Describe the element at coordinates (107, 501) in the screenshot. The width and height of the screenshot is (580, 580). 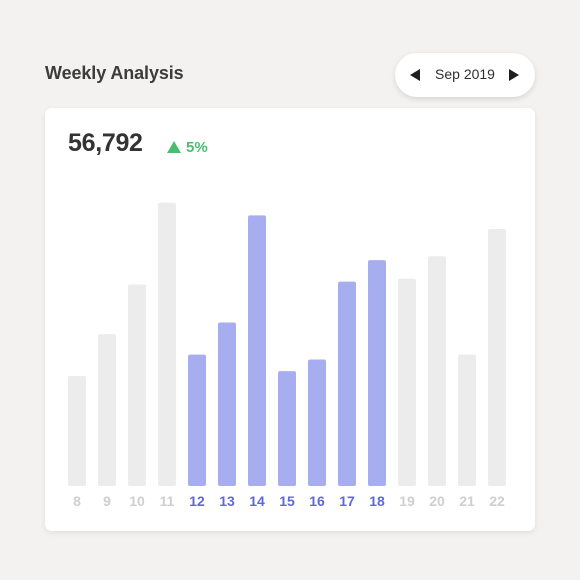
I see `tick-label-day-9: 9` at that location.